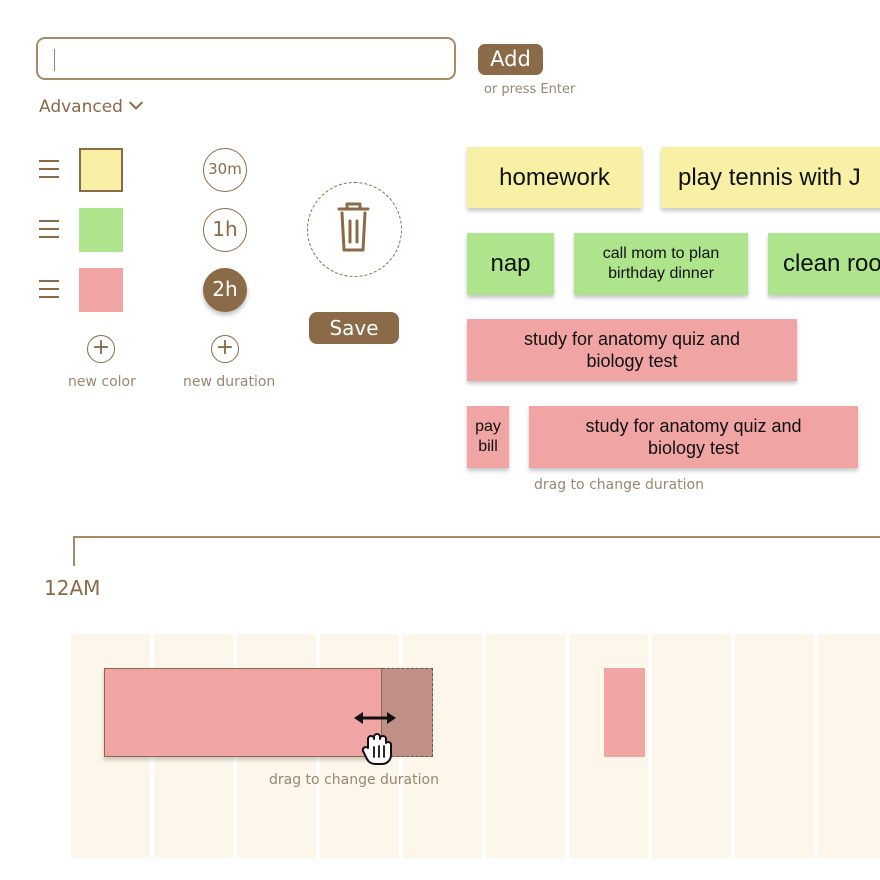  Describe the element at coordinates (354, 780) in the screenshot. I see `drag-hint-timeline: drag to change duration` at that location.